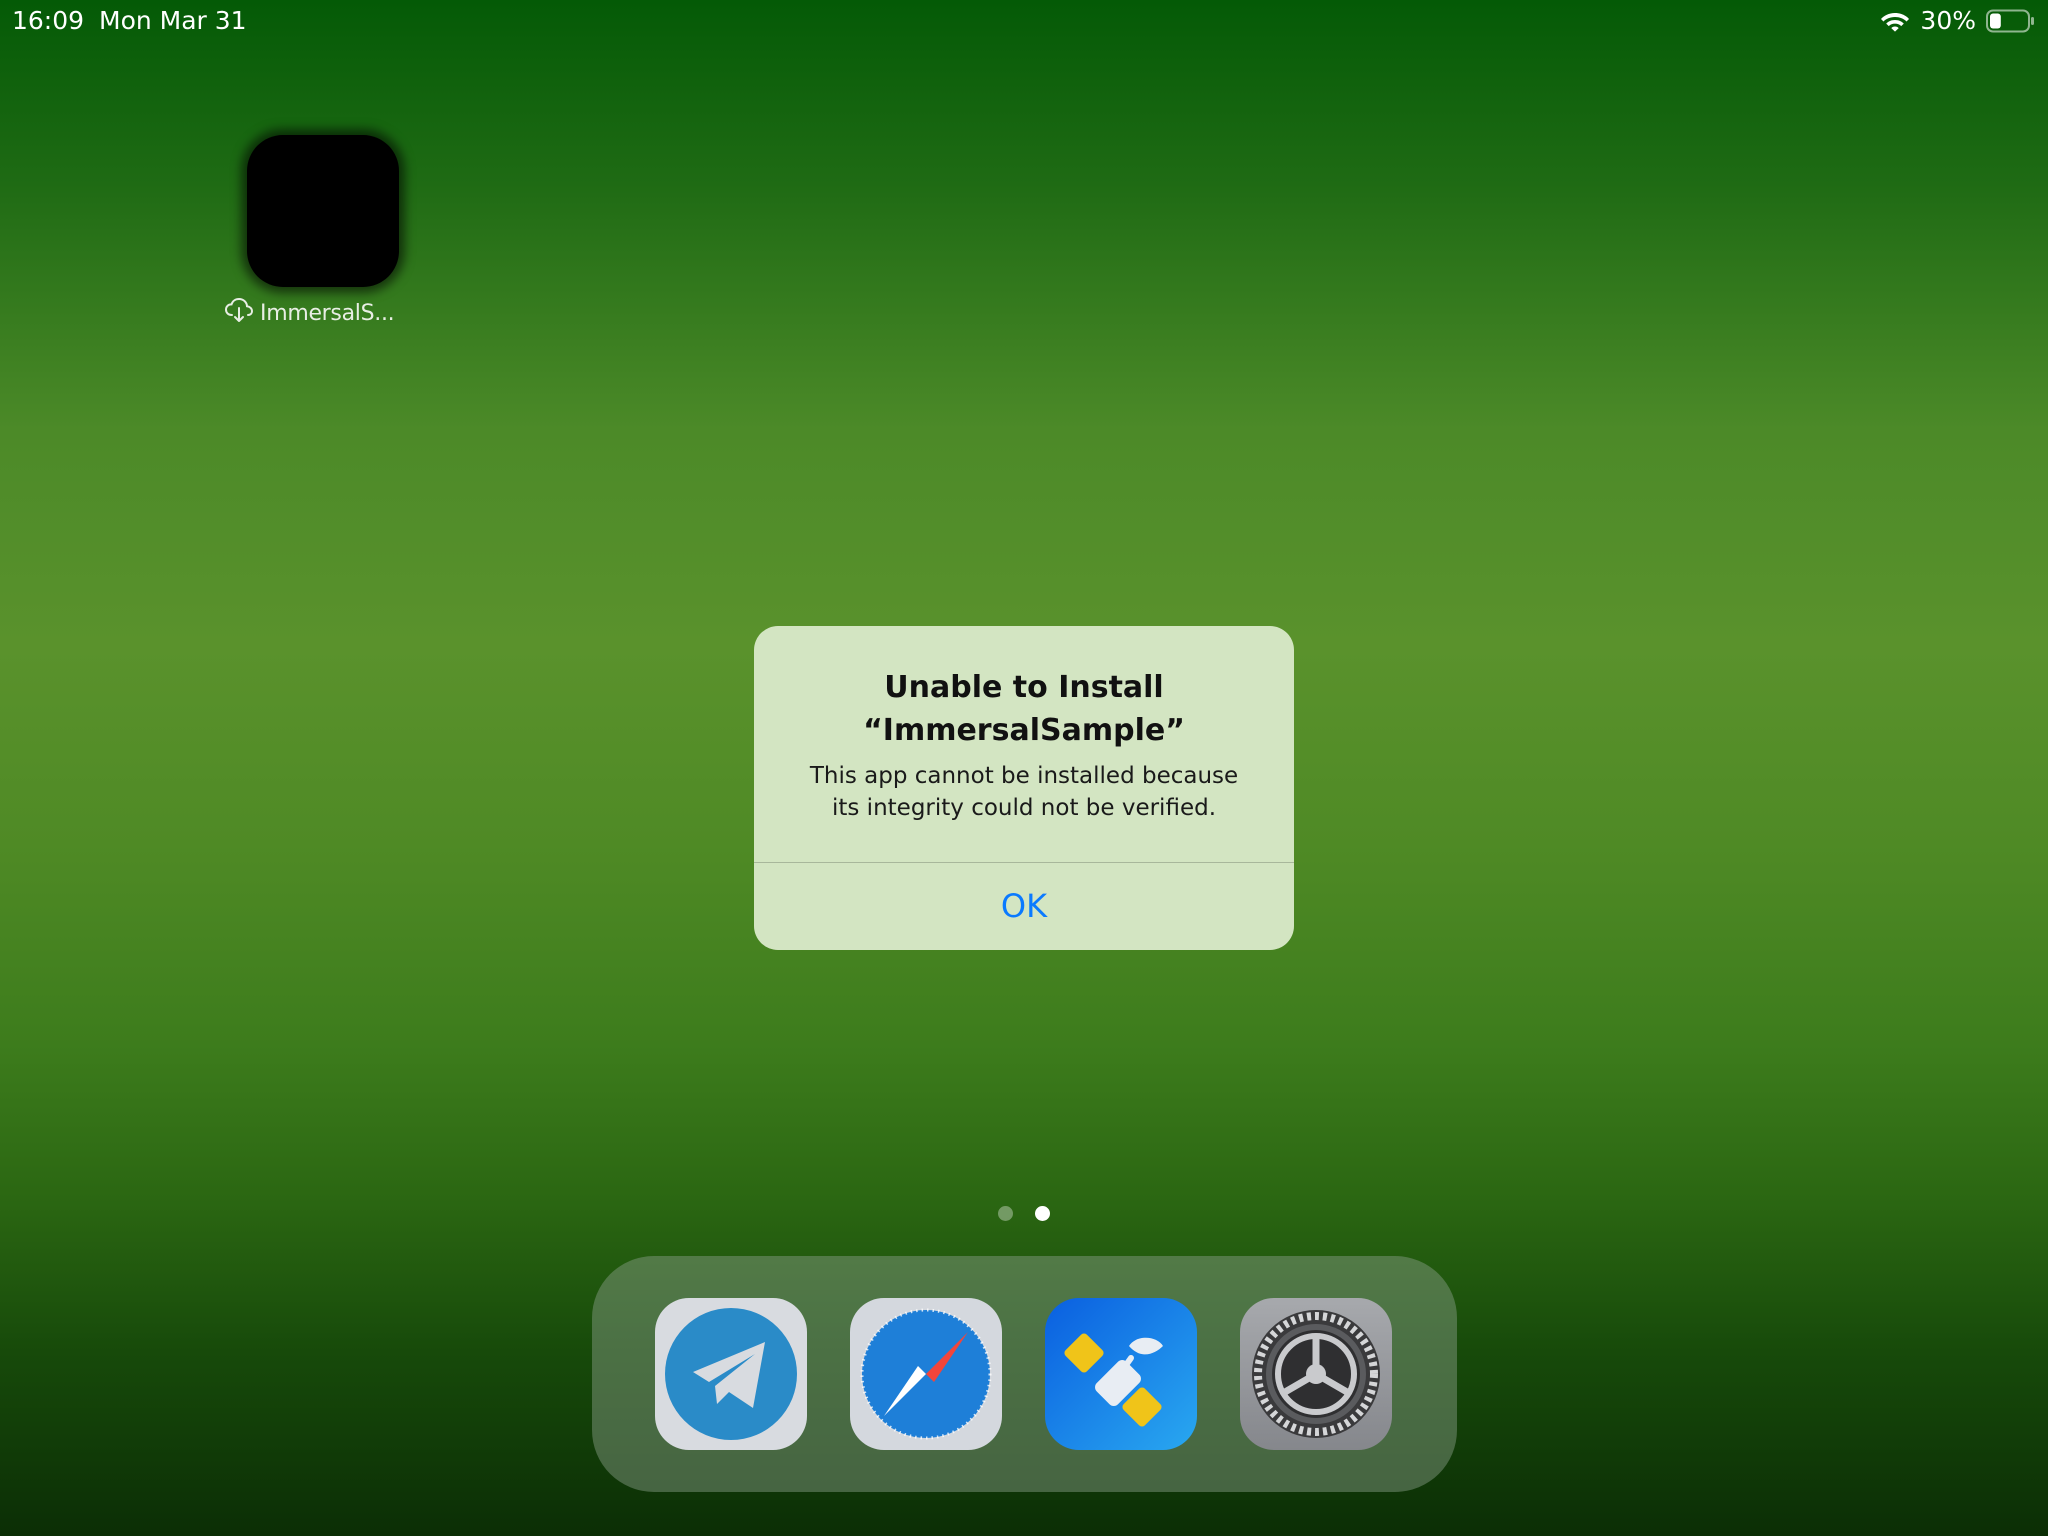  I want to click on status-time: 16:09, so click(48, 20).